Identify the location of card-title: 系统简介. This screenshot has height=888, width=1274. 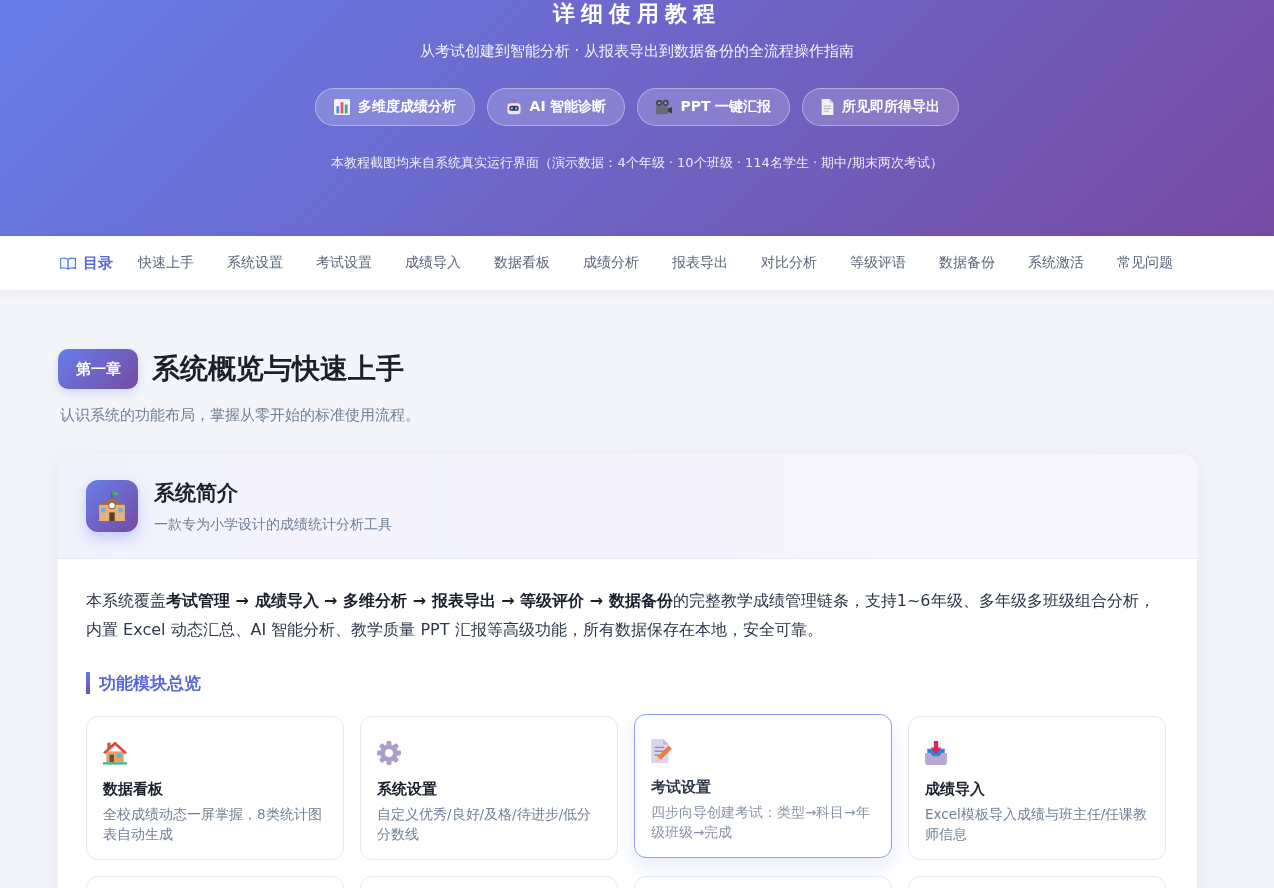
(196, 493).